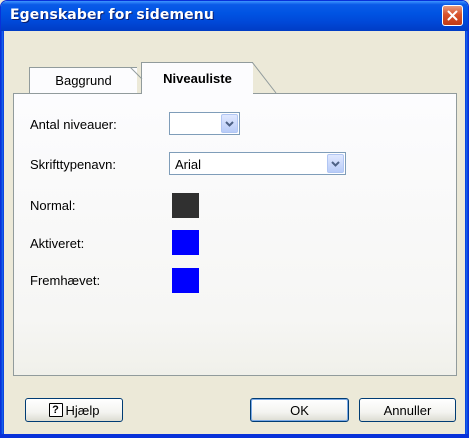 The width and height of the screenshot is (469, 438). Describe the element at coordinates (73, 164) in the screenshot. I see `font-label: Skrifttypenavn:` at that location.